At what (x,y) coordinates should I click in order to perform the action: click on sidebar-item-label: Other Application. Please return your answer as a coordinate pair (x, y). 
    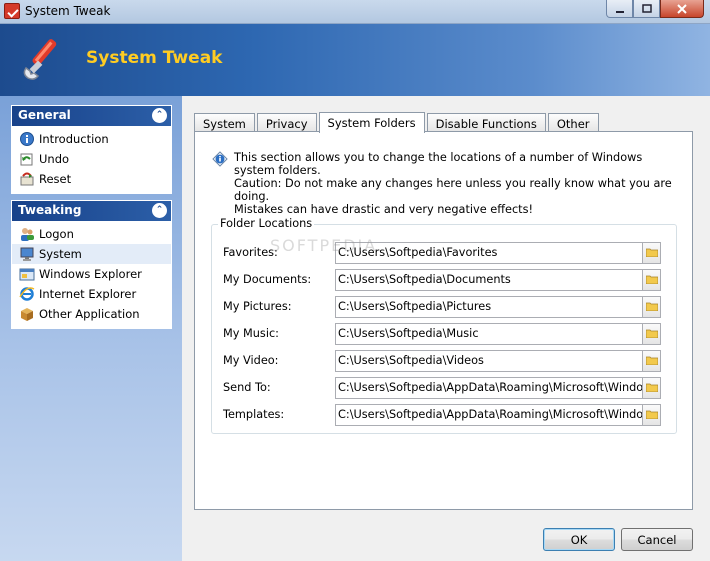
    Looking at the image, I should click on (89, 314).